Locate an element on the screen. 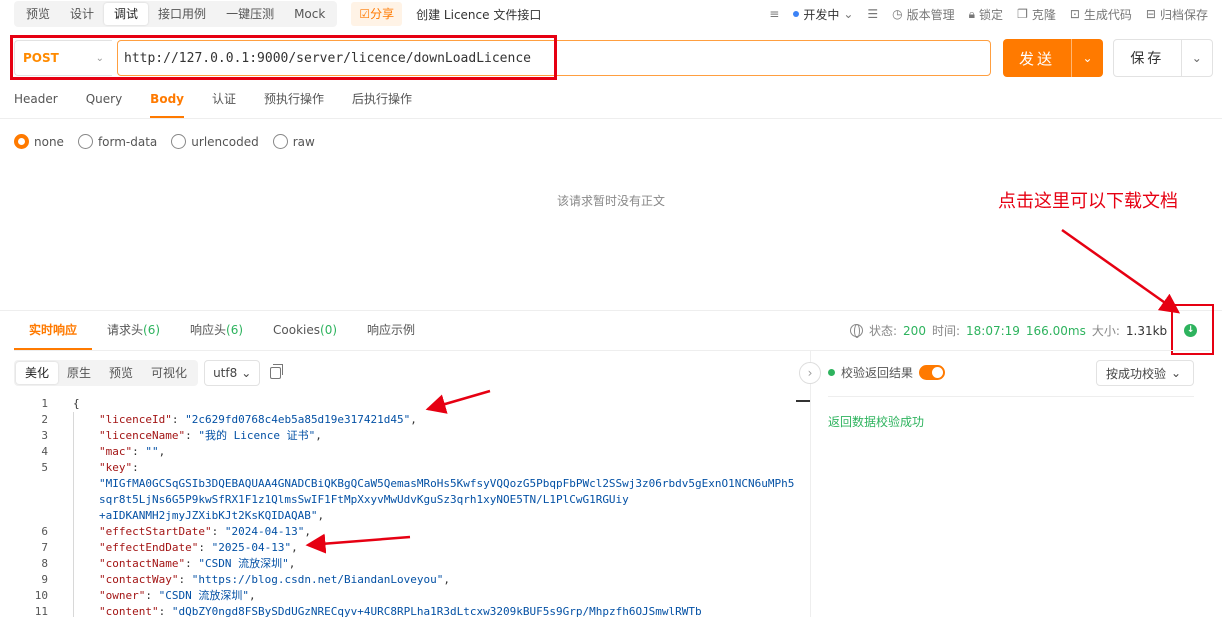  line-number: 8 is located at coordinates (44, 563).